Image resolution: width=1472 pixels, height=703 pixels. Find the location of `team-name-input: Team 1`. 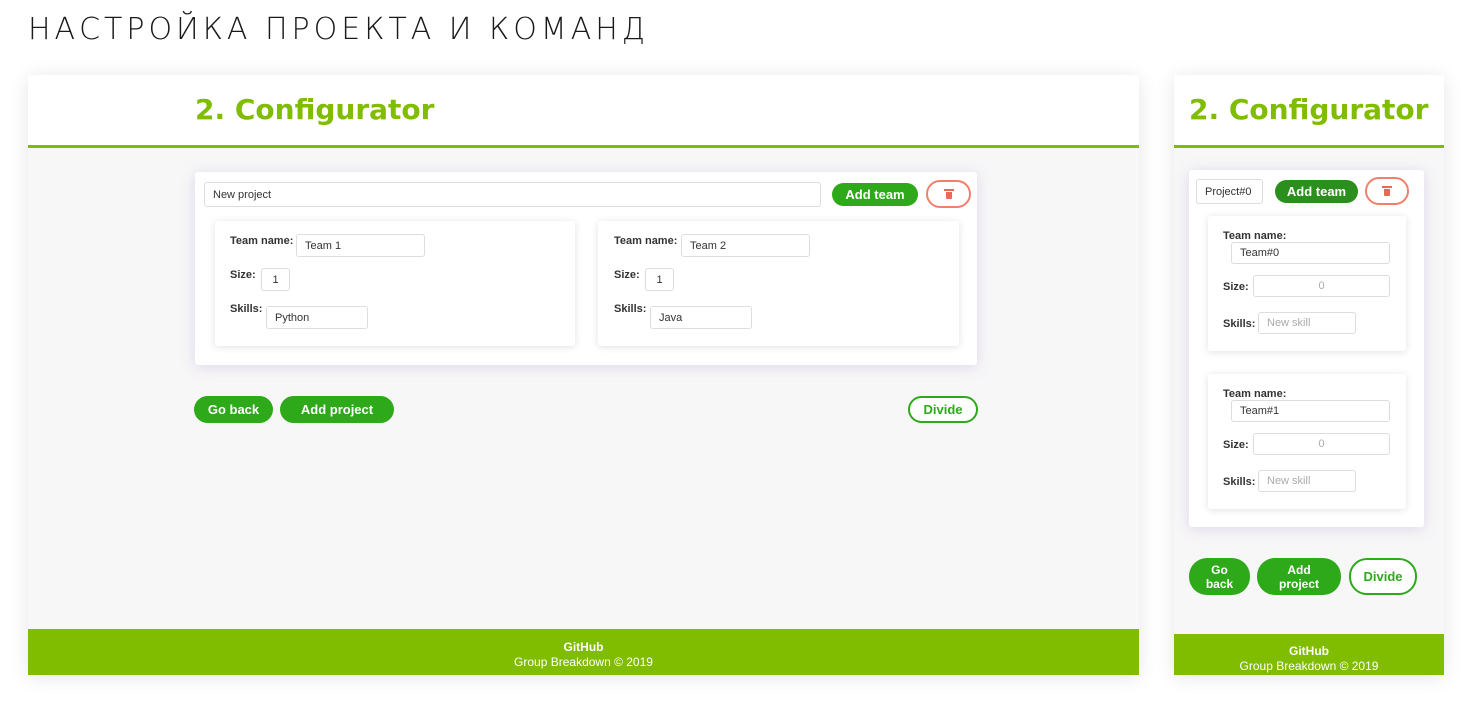

team-name-input: Team 1 is located at coordinates (360, 245).